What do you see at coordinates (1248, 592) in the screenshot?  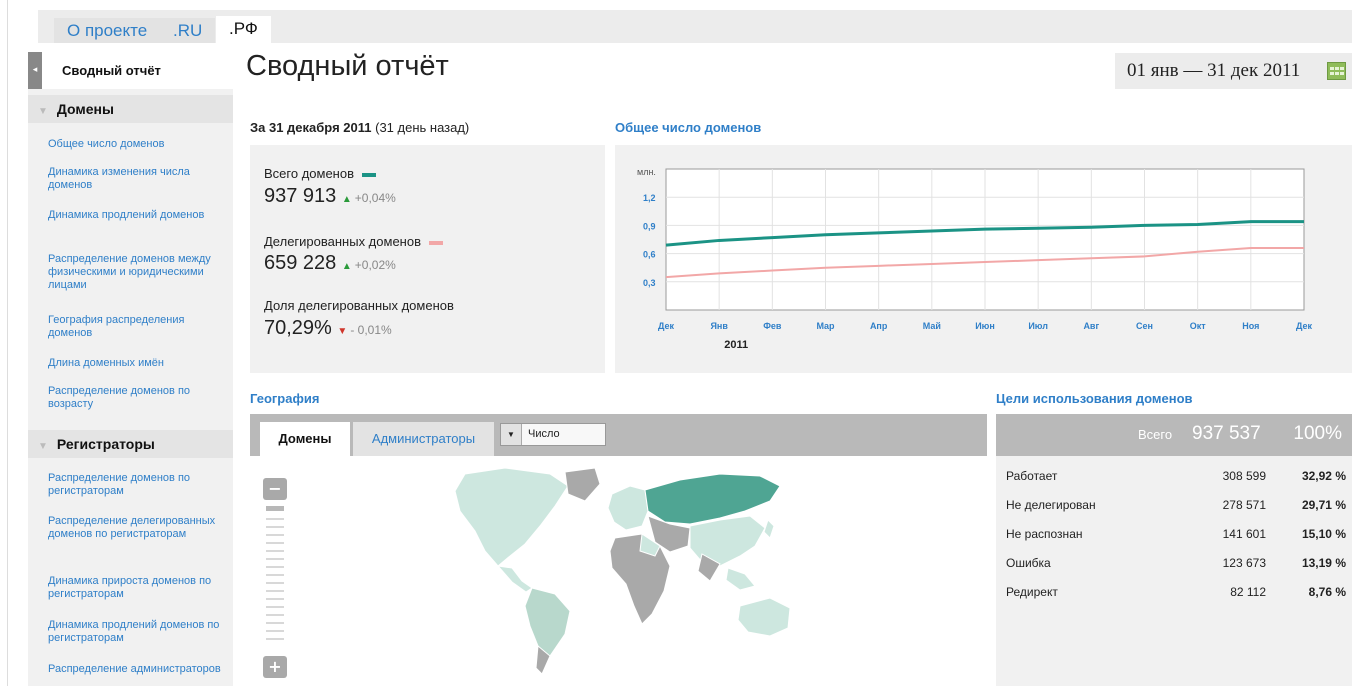 I see `row-count: 82 112` at bounding box center [1248, 592].